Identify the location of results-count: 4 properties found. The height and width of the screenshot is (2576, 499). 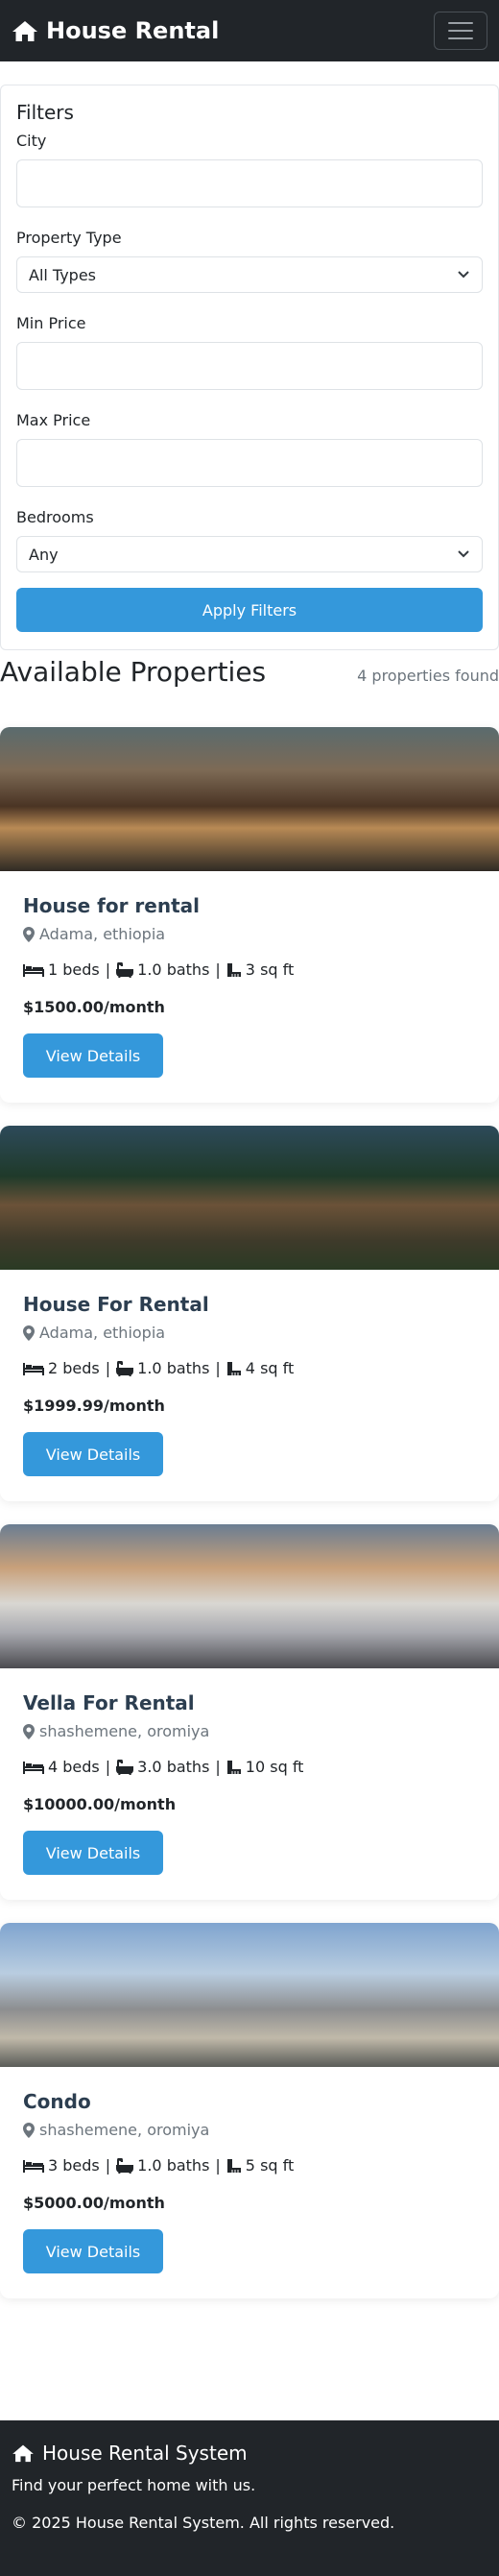
(428, 676).